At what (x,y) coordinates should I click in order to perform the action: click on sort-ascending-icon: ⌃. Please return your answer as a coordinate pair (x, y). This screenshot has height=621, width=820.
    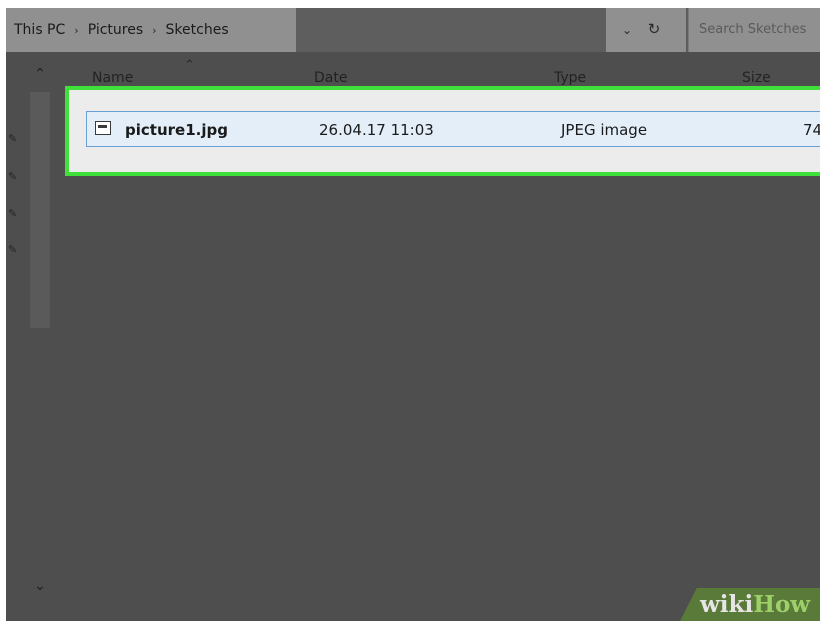
    Looking at the image, I should click on (189, 65).